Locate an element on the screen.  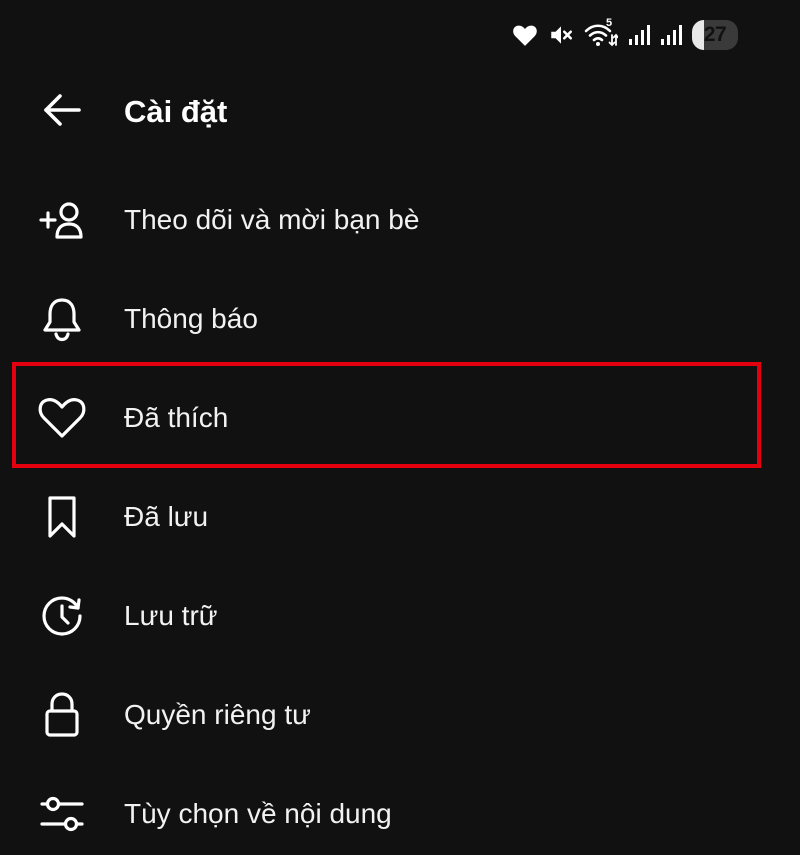
menu-item-label: Thông báo is located at coordinates (191, 318).